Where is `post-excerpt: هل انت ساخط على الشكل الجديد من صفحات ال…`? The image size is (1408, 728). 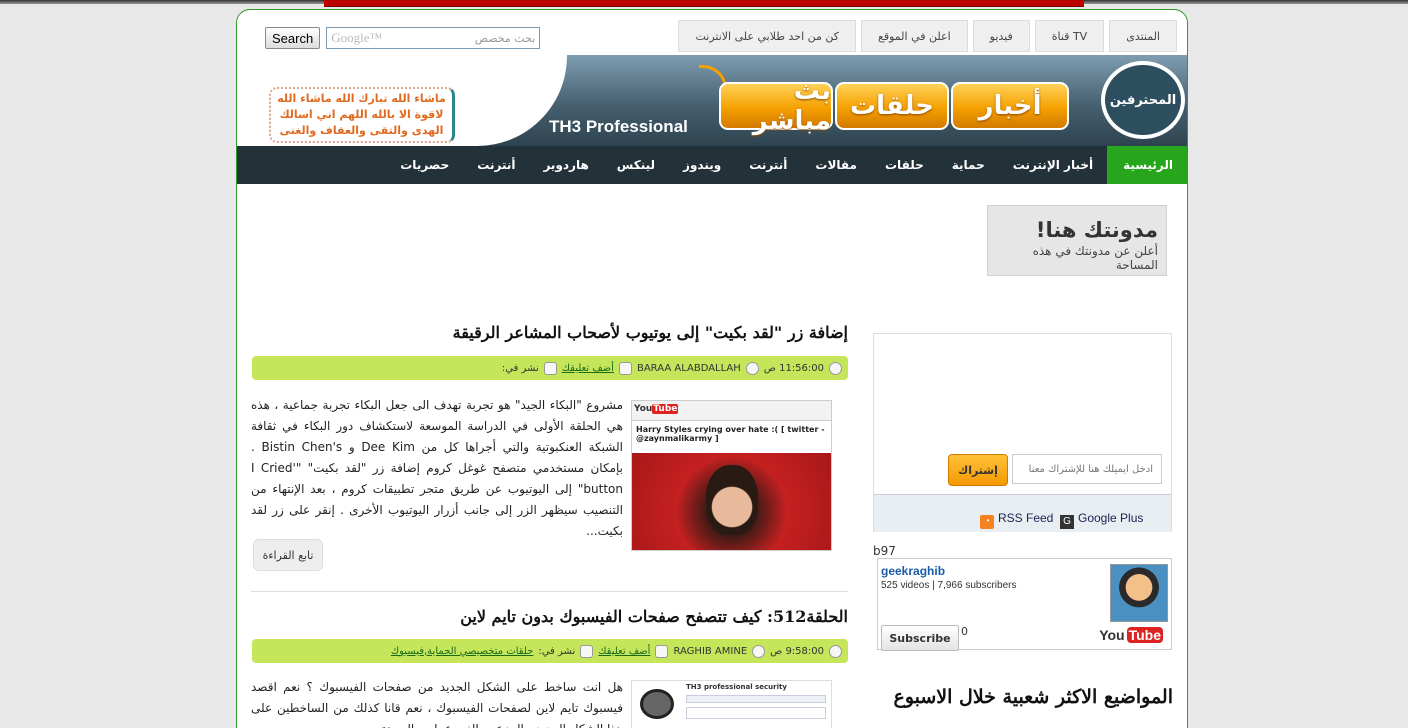
post-excerpt: هل انت ساخط على الشكل الجديد من صفحات ال… is located at coordinates (437, 704).